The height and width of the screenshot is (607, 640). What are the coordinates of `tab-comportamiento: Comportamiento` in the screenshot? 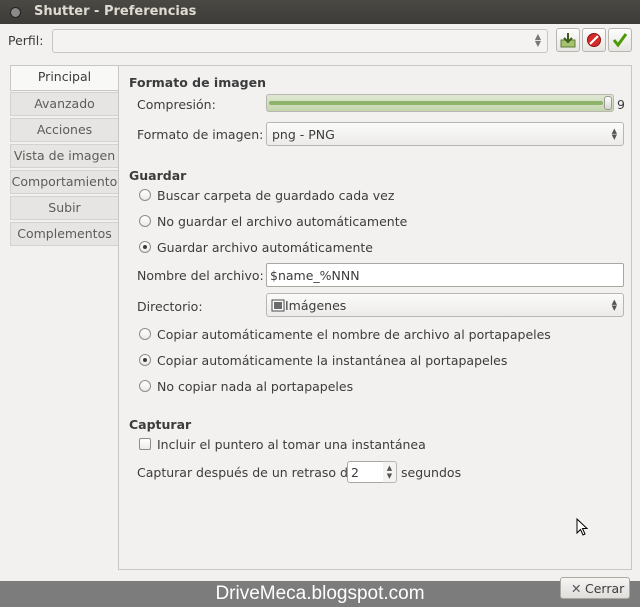 It's located at (64, 182).